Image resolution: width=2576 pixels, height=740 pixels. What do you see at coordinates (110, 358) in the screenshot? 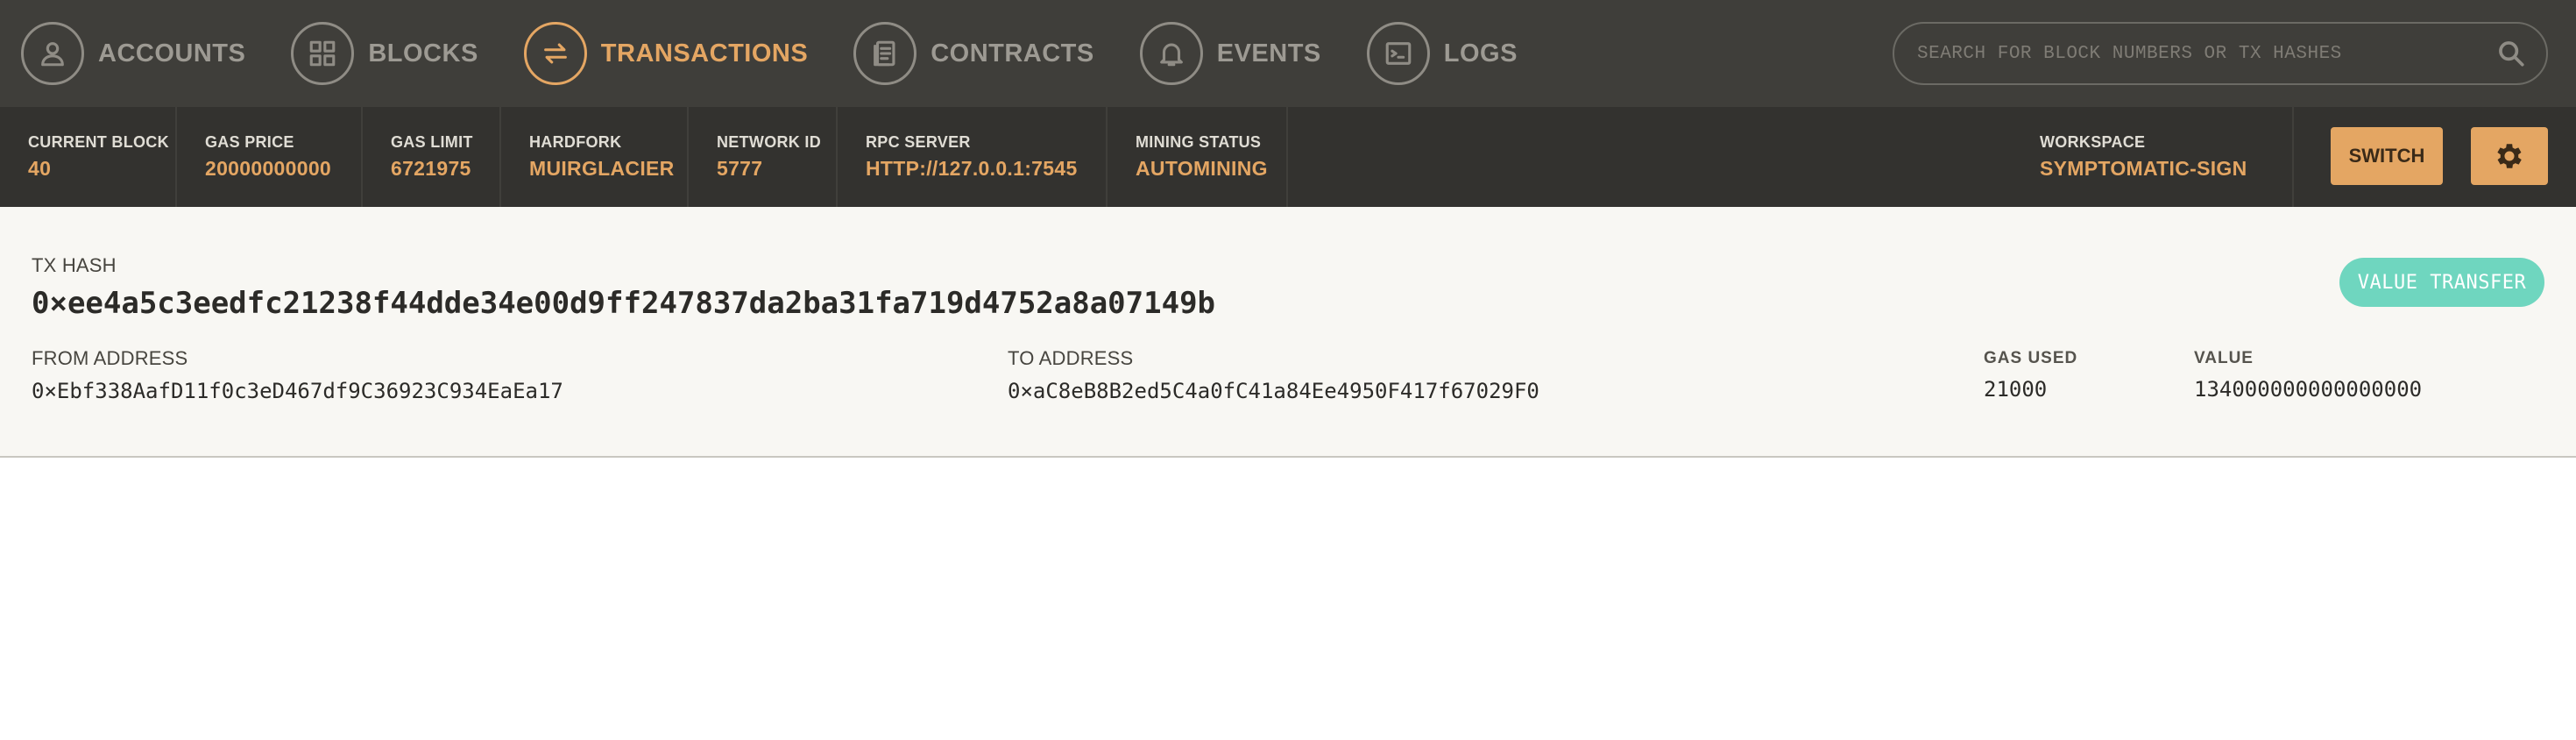
I see `from-address-label: FROM ADDRESS` at bounding box center [110, 358].